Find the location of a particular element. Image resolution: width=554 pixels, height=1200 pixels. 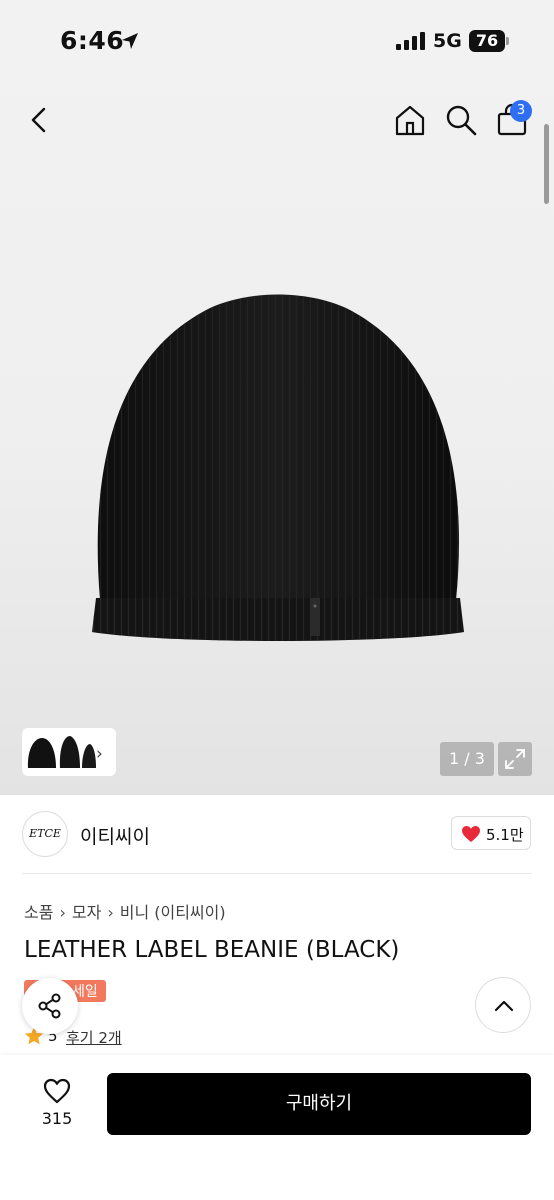

wishlist-count: 315 is located at coordinates (57, 1118).